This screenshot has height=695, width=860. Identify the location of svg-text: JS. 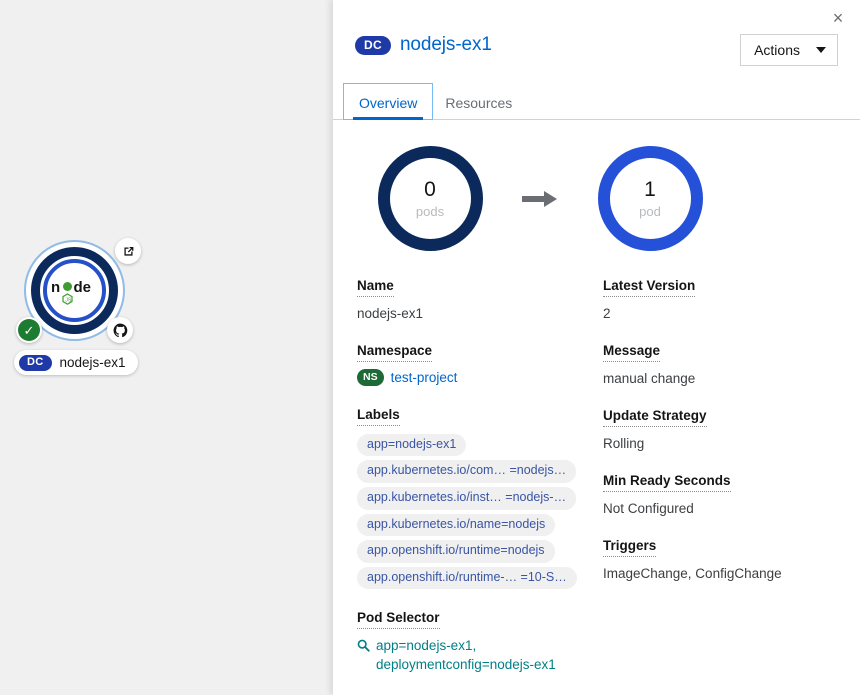
(68, 300).